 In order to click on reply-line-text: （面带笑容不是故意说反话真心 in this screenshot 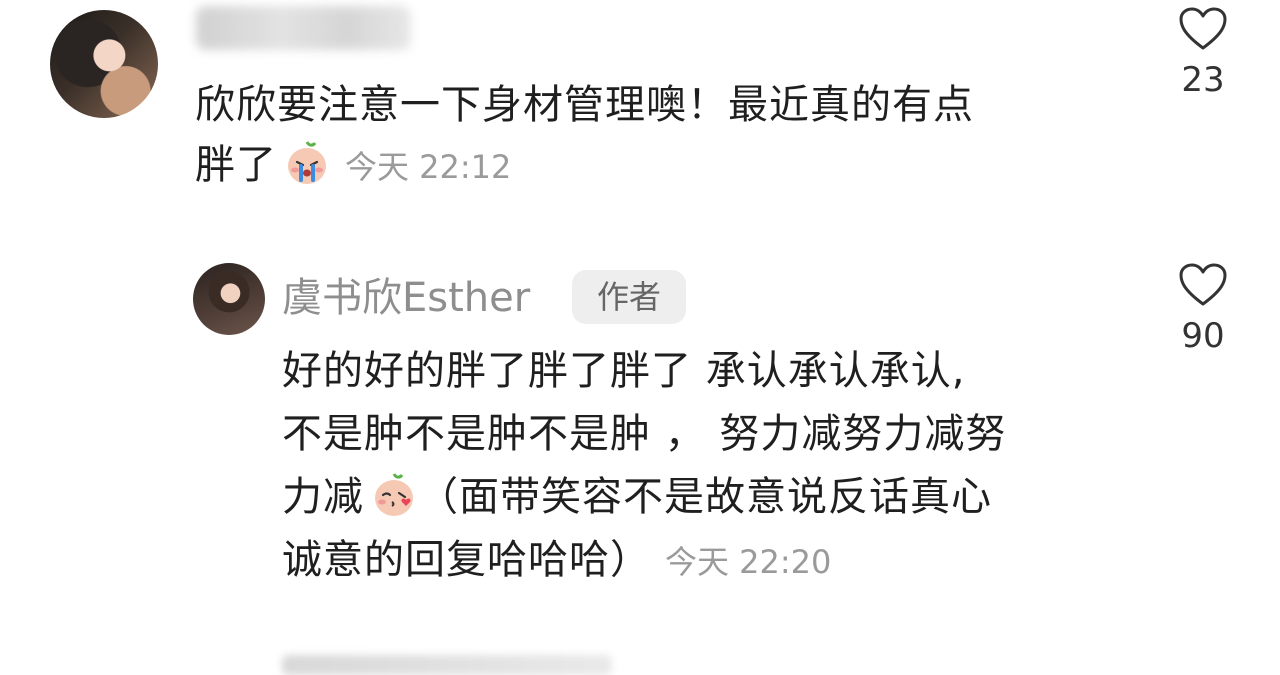, I will do `click(705, 497)`.